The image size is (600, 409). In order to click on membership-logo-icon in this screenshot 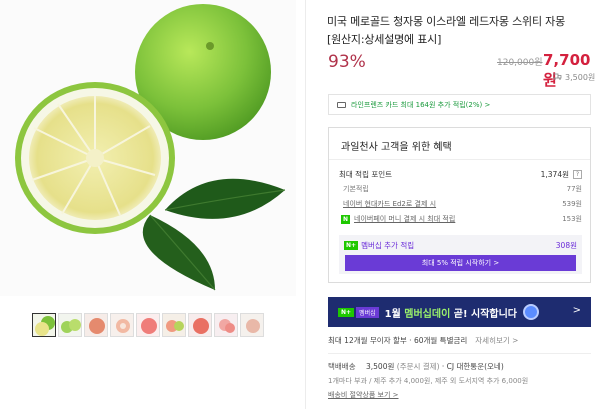, I will do `click(531, 312)`.